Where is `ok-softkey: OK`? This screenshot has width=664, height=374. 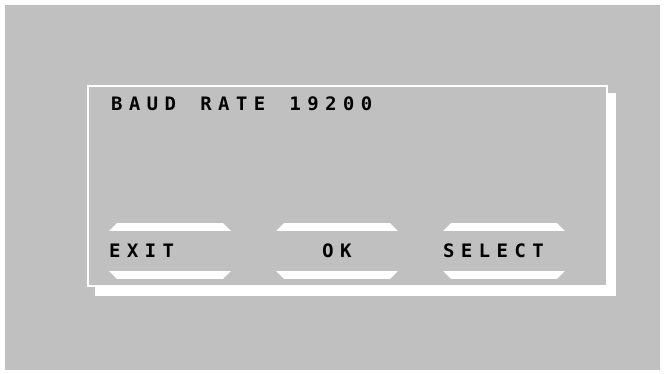
ok-softkey: OK is located at coordinates (337, 251).